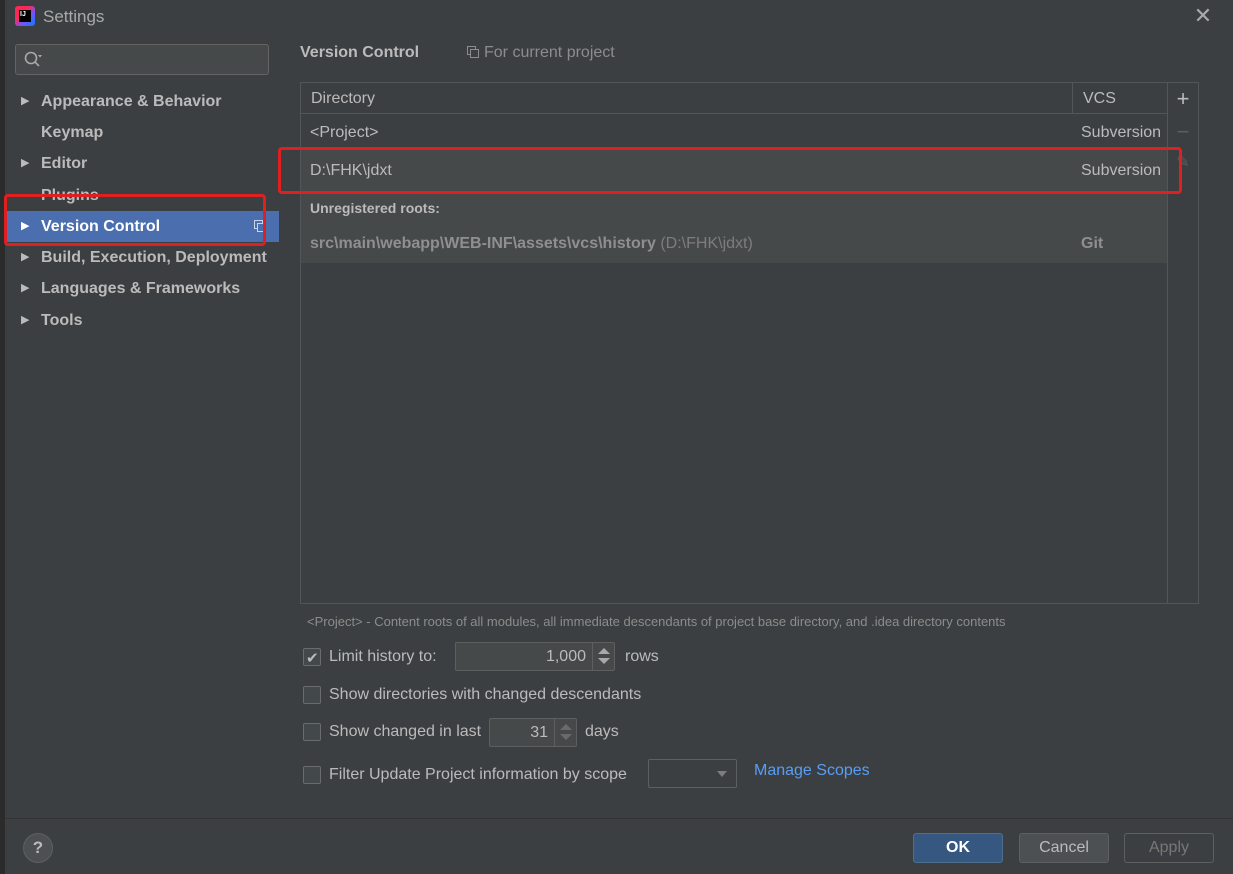 The height and width of the screenshot is (874, 1233). Describe the element at coordinates (1064, 848) in the screenshot. I see `cancel-button: Cancel` at that location.